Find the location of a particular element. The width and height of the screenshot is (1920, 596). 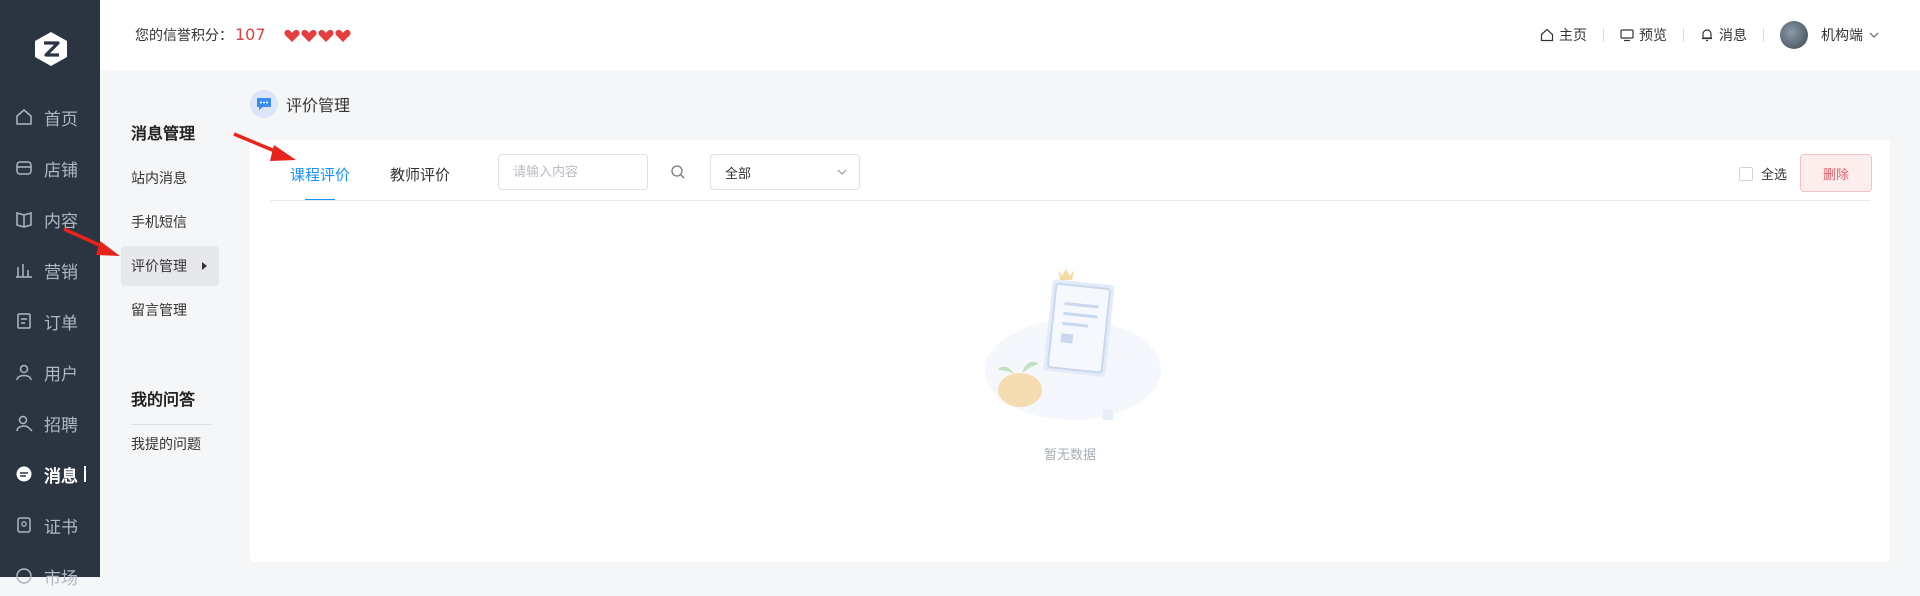

logo-icon is located at coordinates (51, 49).